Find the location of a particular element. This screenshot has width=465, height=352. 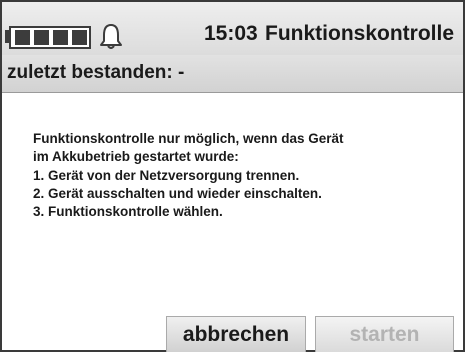

battery-icon is located at coordinates (50, 37).